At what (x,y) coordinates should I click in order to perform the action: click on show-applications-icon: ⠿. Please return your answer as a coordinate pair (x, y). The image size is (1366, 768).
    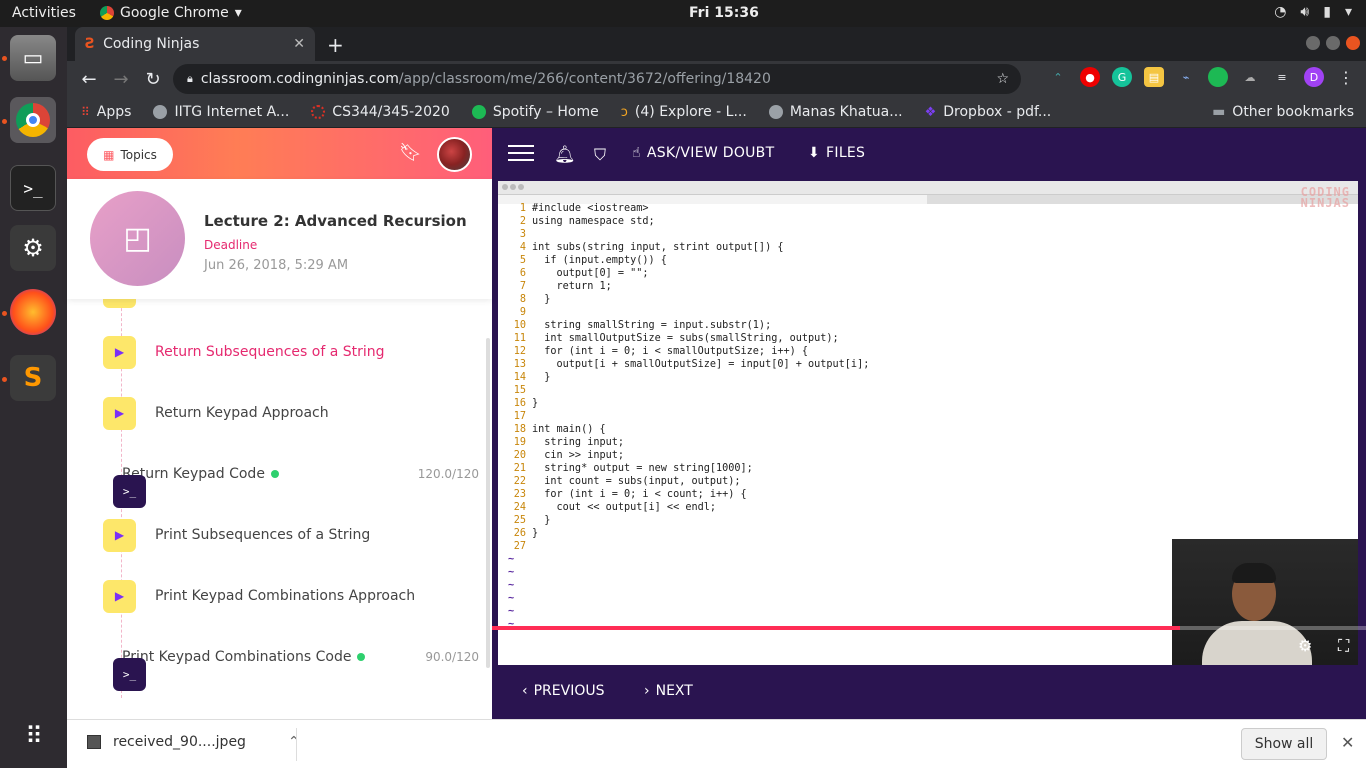
    Looking at the image, I should click on (33, 736).